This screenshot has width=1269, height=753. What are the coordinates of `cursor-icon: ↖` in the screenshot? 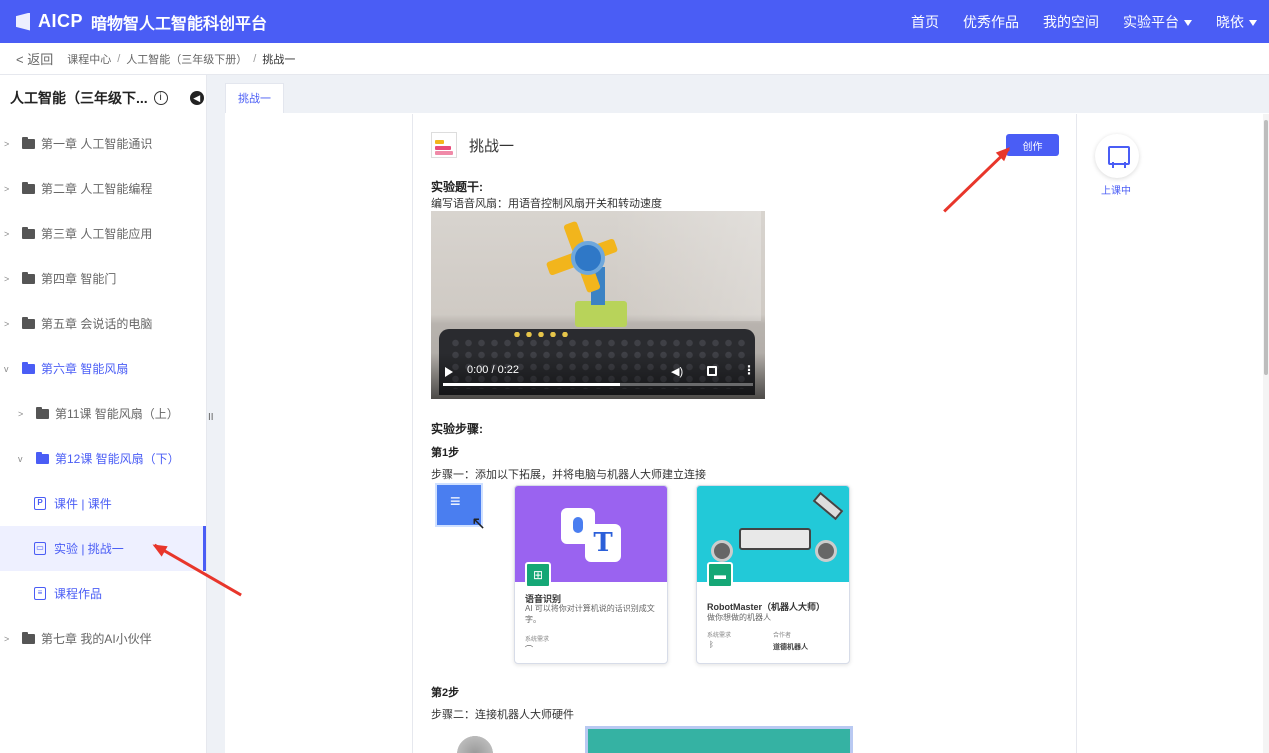 It's located at (479, 523).